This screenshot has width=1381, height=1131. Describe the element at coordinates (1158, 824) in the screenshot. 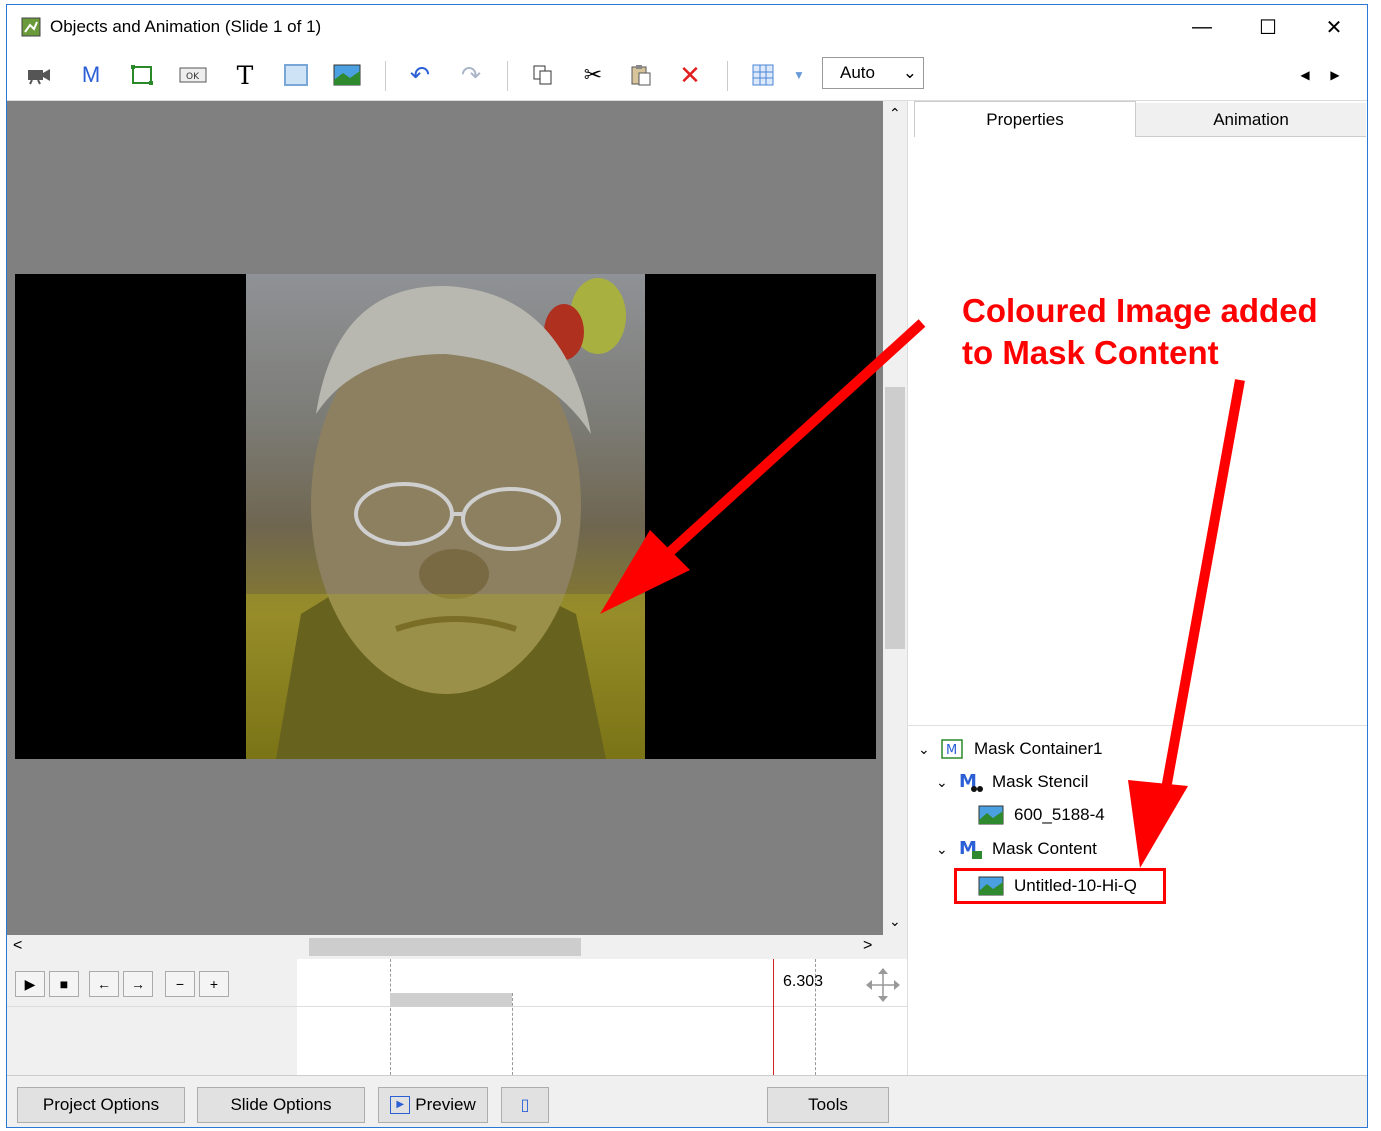

I see `arrow-head-tree` at that location.